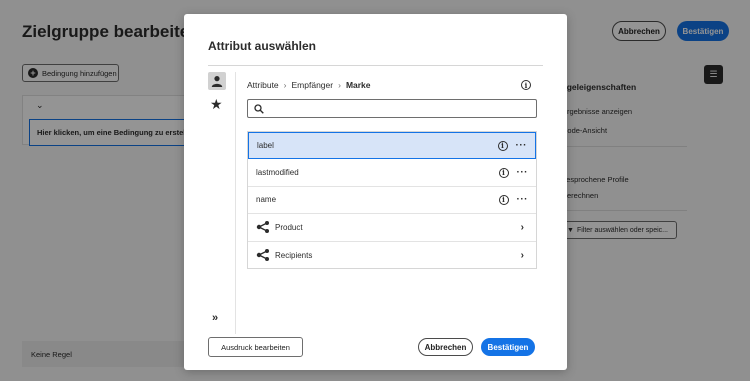  Describe the element at coordinates (217, 81) in the screenshot. I see `person-icon` at that location.